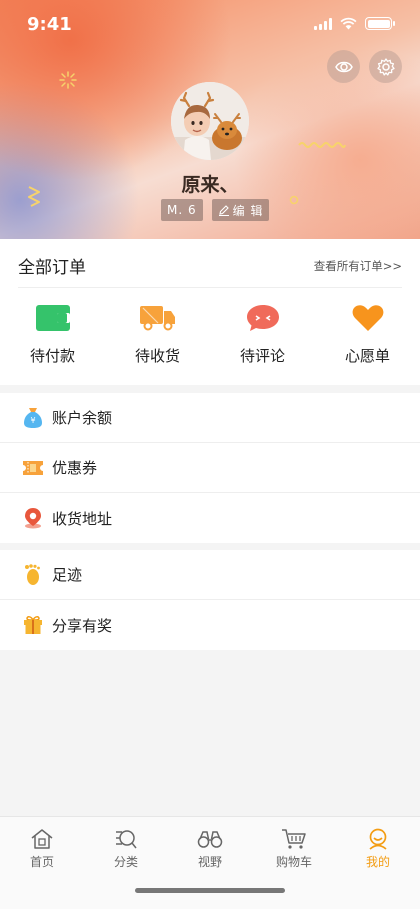  What do you see at coordinates (294, 839) in the screenshot?
I see `cart-icon` at bounding box center [294, 839].